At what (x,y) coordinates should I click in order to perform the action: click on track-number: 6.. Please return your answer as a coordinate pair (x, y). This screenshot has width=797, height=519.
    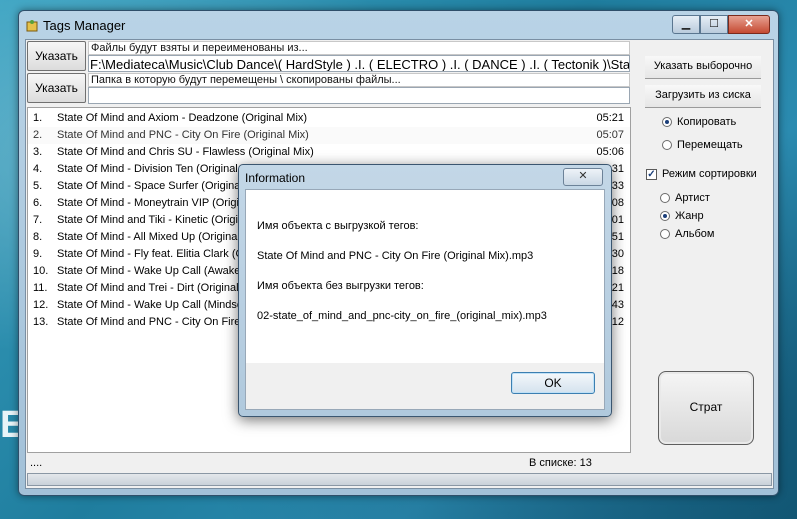
    Looking at the image, I should click on (38, 203).